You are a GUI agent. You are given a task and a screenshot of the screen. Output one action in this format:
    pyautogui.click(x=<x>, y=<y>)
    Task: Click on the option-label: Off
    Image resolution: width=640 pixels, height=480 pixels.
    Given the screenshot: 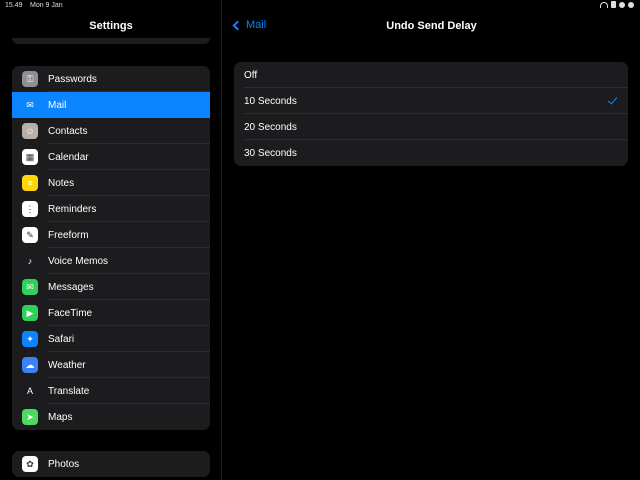 What is the action you would take?
    pyautogui.click(x=251, y=75)
    